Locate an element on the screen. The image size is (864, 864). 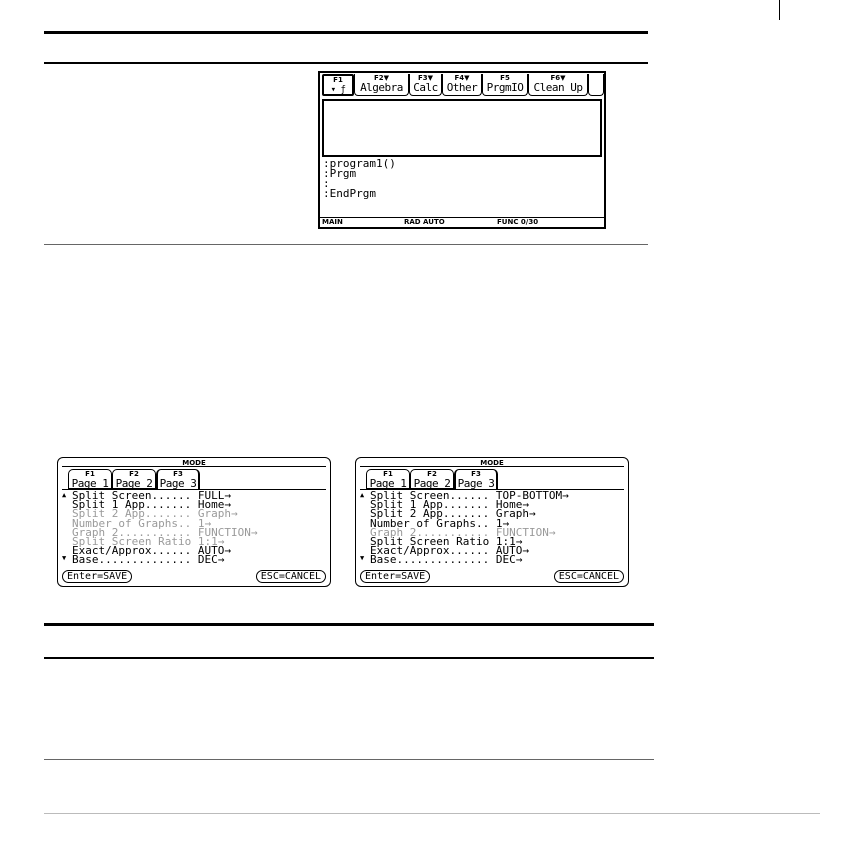
program-line: :Prgm is located at coordinates (340, 173).